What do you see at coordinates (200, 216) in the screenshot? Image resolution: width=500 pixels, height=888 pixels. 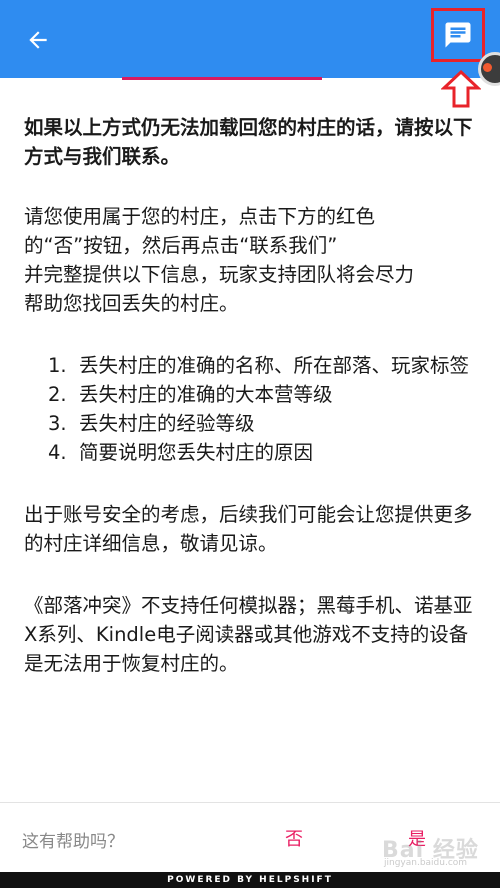 I see `instruction-line: 请您使用属于您的村庄，点击下方的红色` at bounding box center [200, 216].